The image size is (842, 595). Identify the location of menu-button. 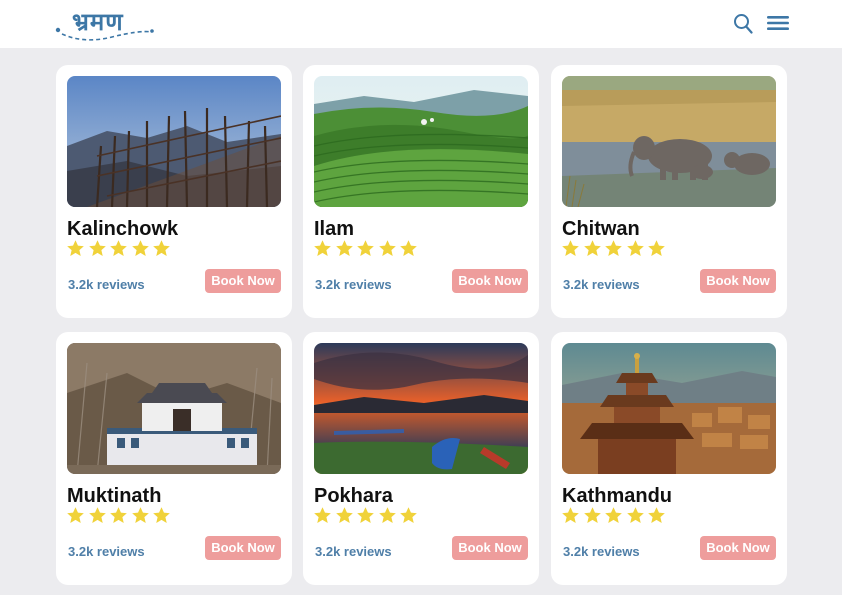
(778, 23).